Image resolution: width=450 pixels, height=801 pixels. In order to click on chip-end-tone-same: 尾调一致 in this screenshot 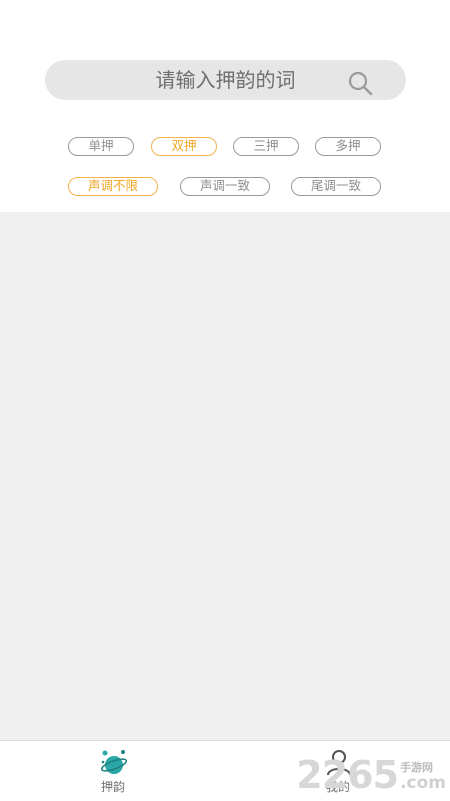, I will do `click(336, 186)`.